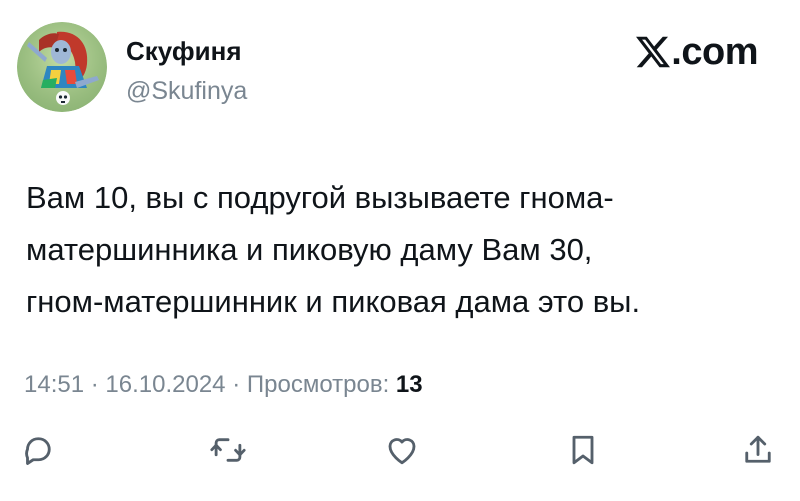 The width and height of the screenshot is (800, 501). I want to click on tweet-text-line: Вам 10, вы с подругой вызываете гнома-, so click(320, 197).